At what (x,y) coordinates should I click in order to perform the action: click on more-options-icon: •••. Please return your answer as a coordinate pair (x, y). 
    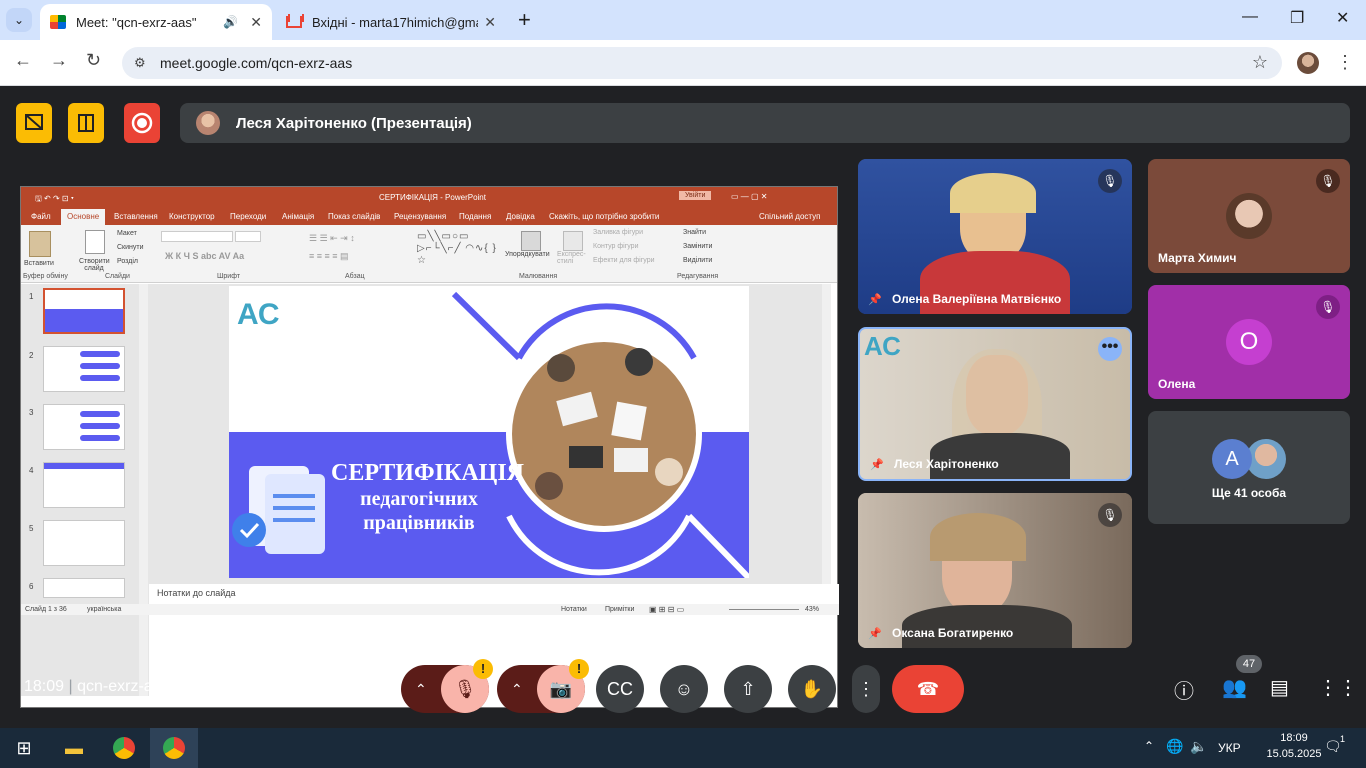
    Looking at the image, I should click on (1110, 349).